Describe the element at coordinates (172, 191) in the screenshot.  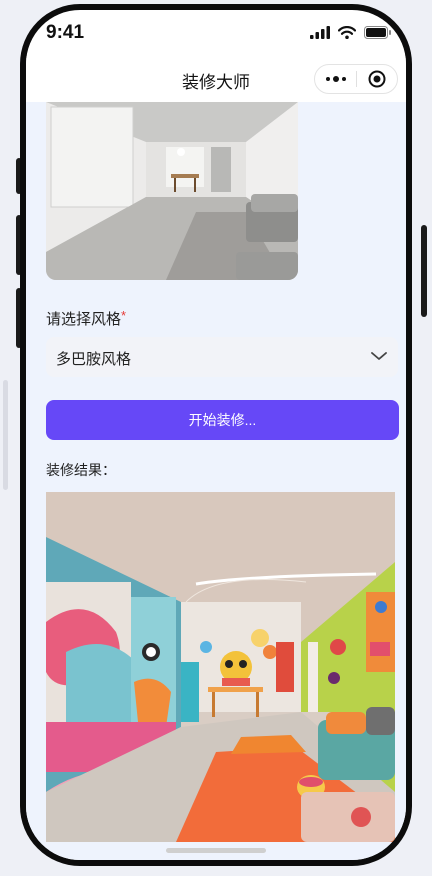
I see `original-room-image` at that location.